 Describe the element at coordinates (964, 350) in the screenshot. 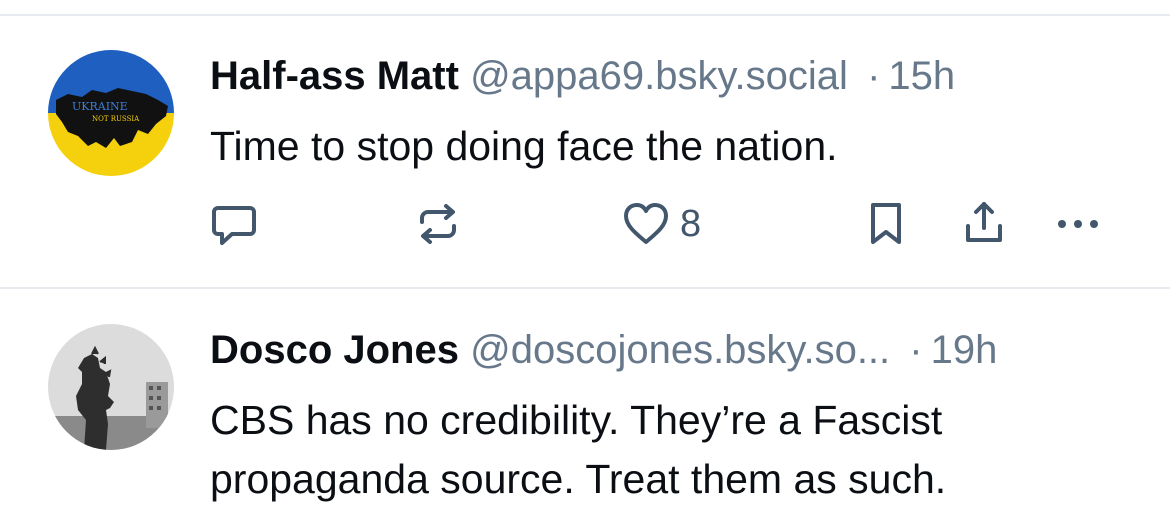

I see `post-time: 19h` at that location.